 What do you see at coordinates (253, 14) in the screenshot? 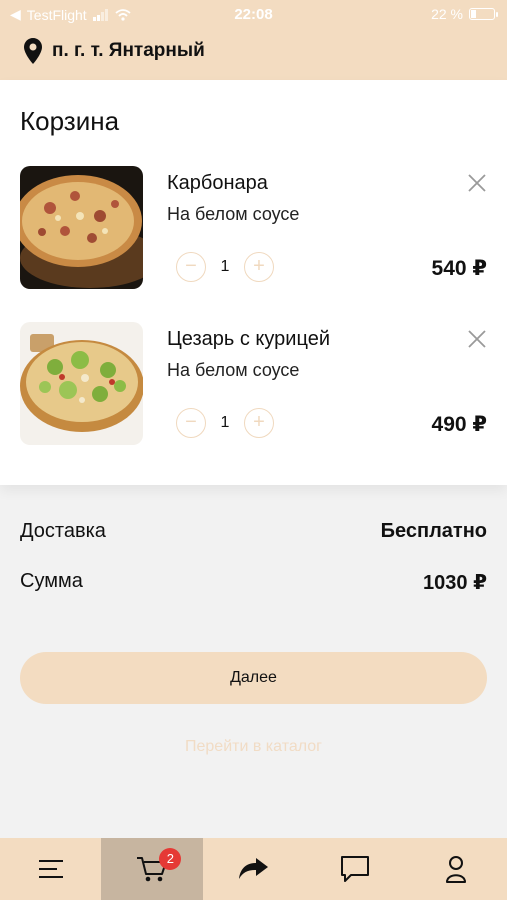
I see `status-bar: ◀ TestFlight 22:08 22 %` at bounding box center [253, 14].